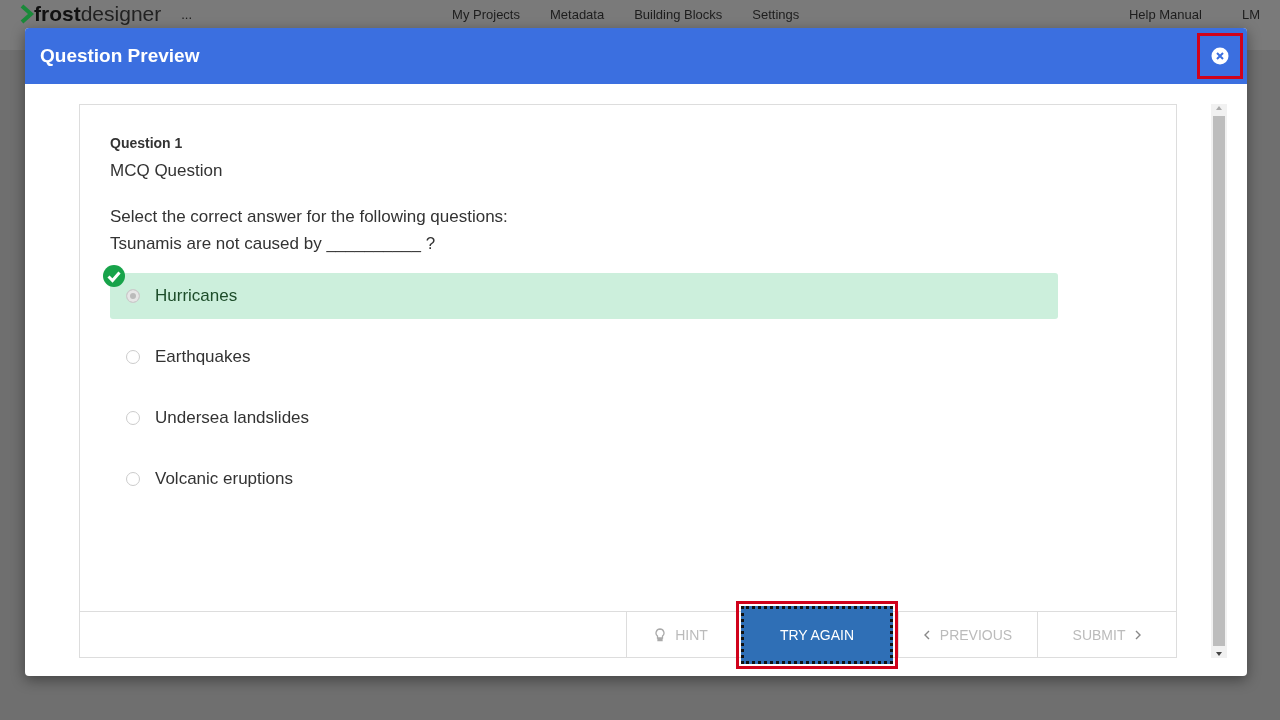 The width and height of the screenshot is (1280, 720). What do you see at coordinates (817, 635) in the screenshot?
I see `try-again-button: TRY AGAIN` at bounding box center [817, 635].